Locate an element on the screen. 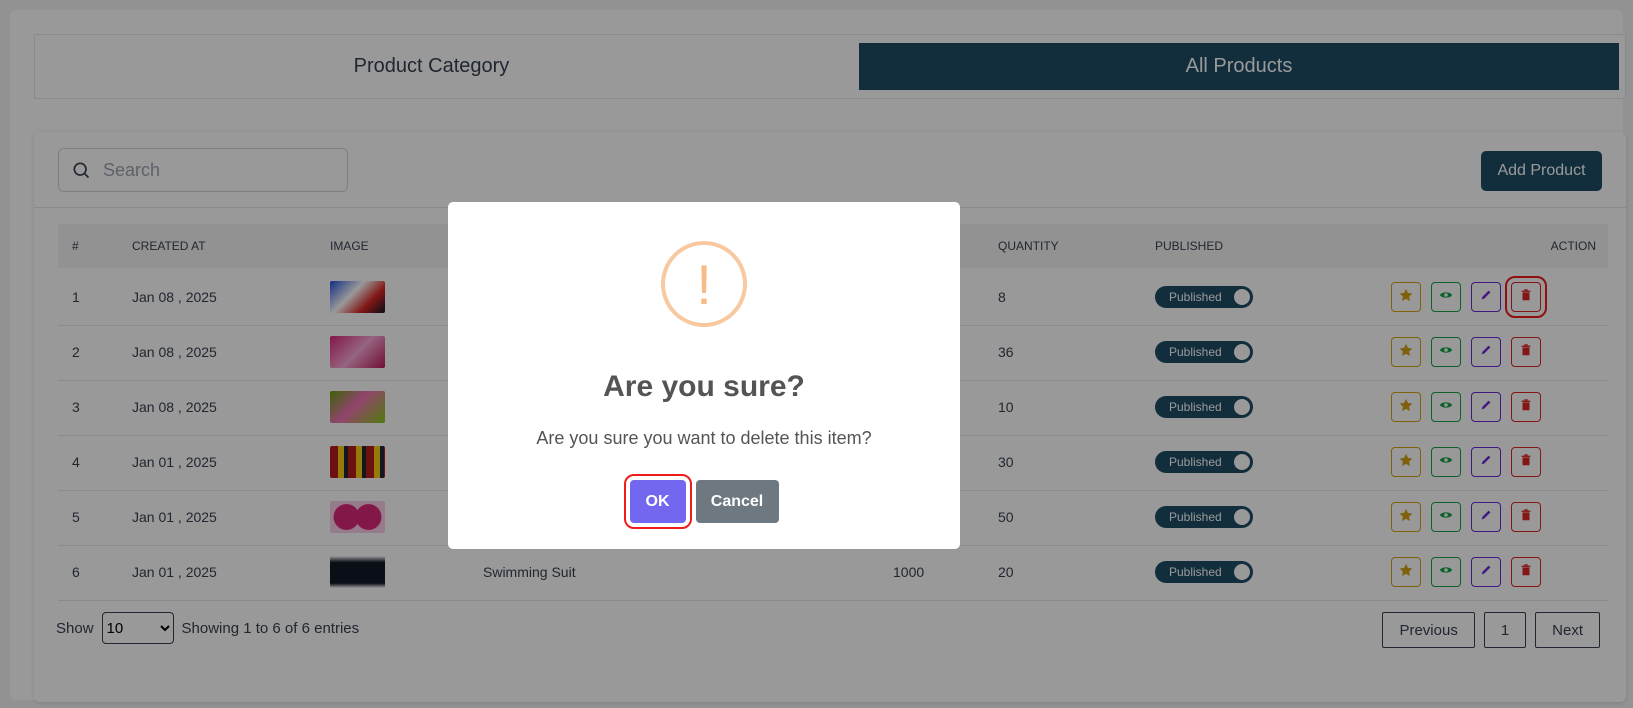 This screenshot has width=1633, height=708. dialog-actions: OK Cancel is located at coordinates (704, 501).